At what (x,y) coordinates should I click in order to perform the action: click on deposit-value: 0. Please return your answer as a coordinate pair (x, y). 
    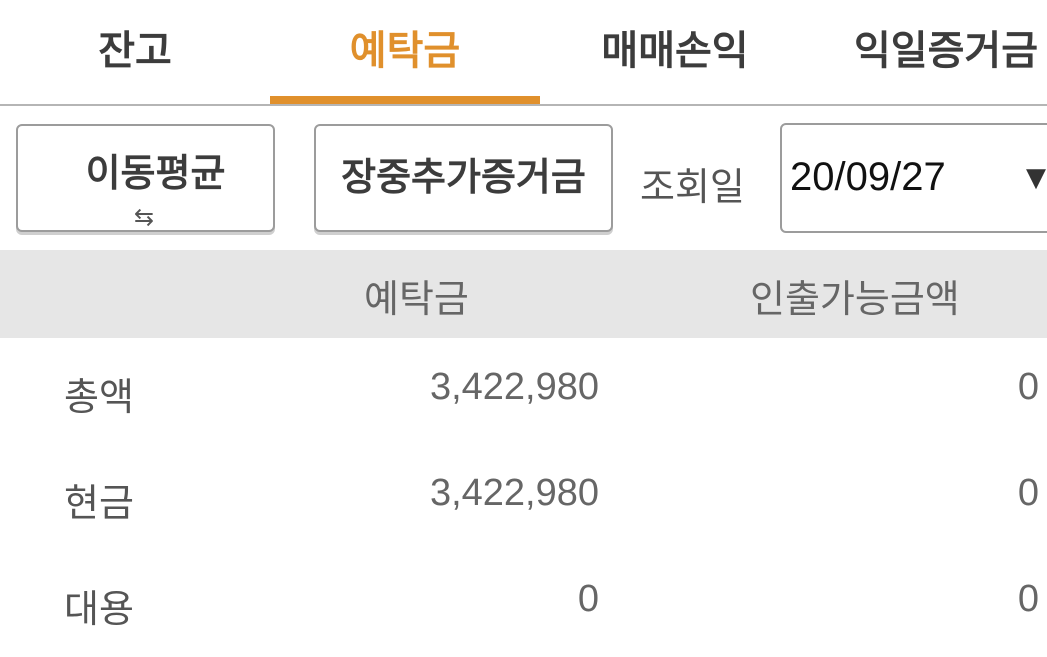
    Looking at the image, I should click on (588, 599).